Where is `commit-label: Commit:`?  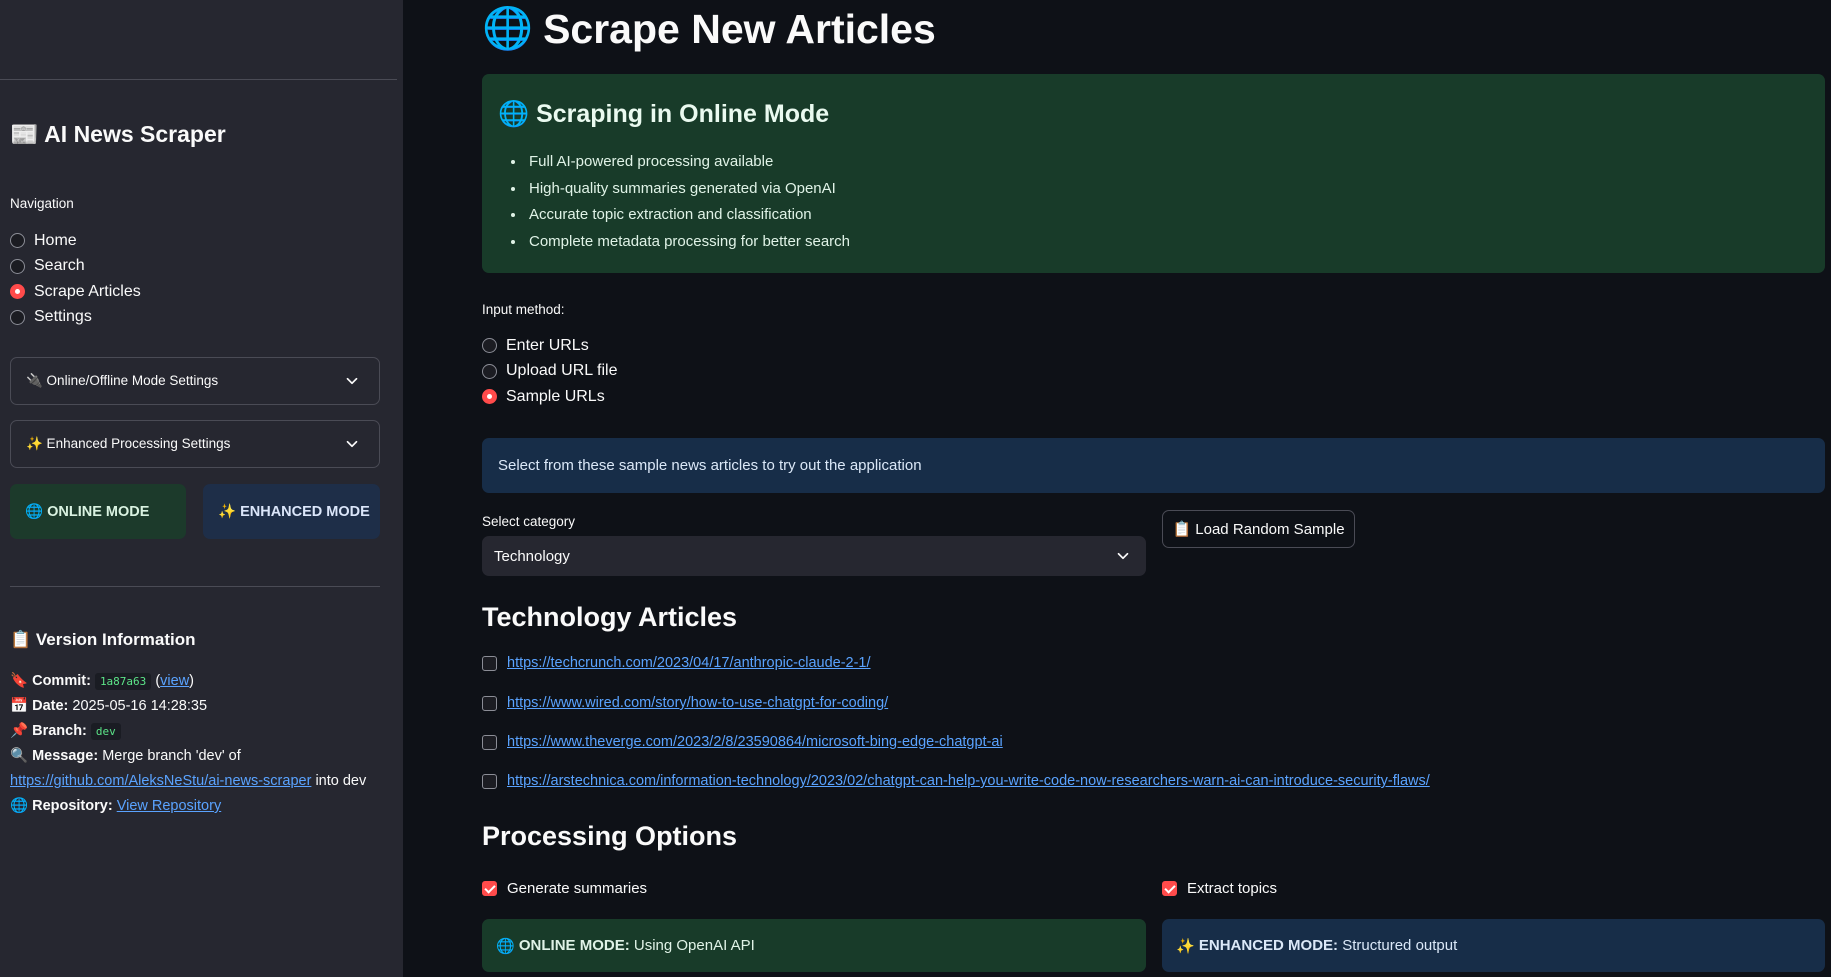
commit-label: Commit: is located at coordinates (61, 681).